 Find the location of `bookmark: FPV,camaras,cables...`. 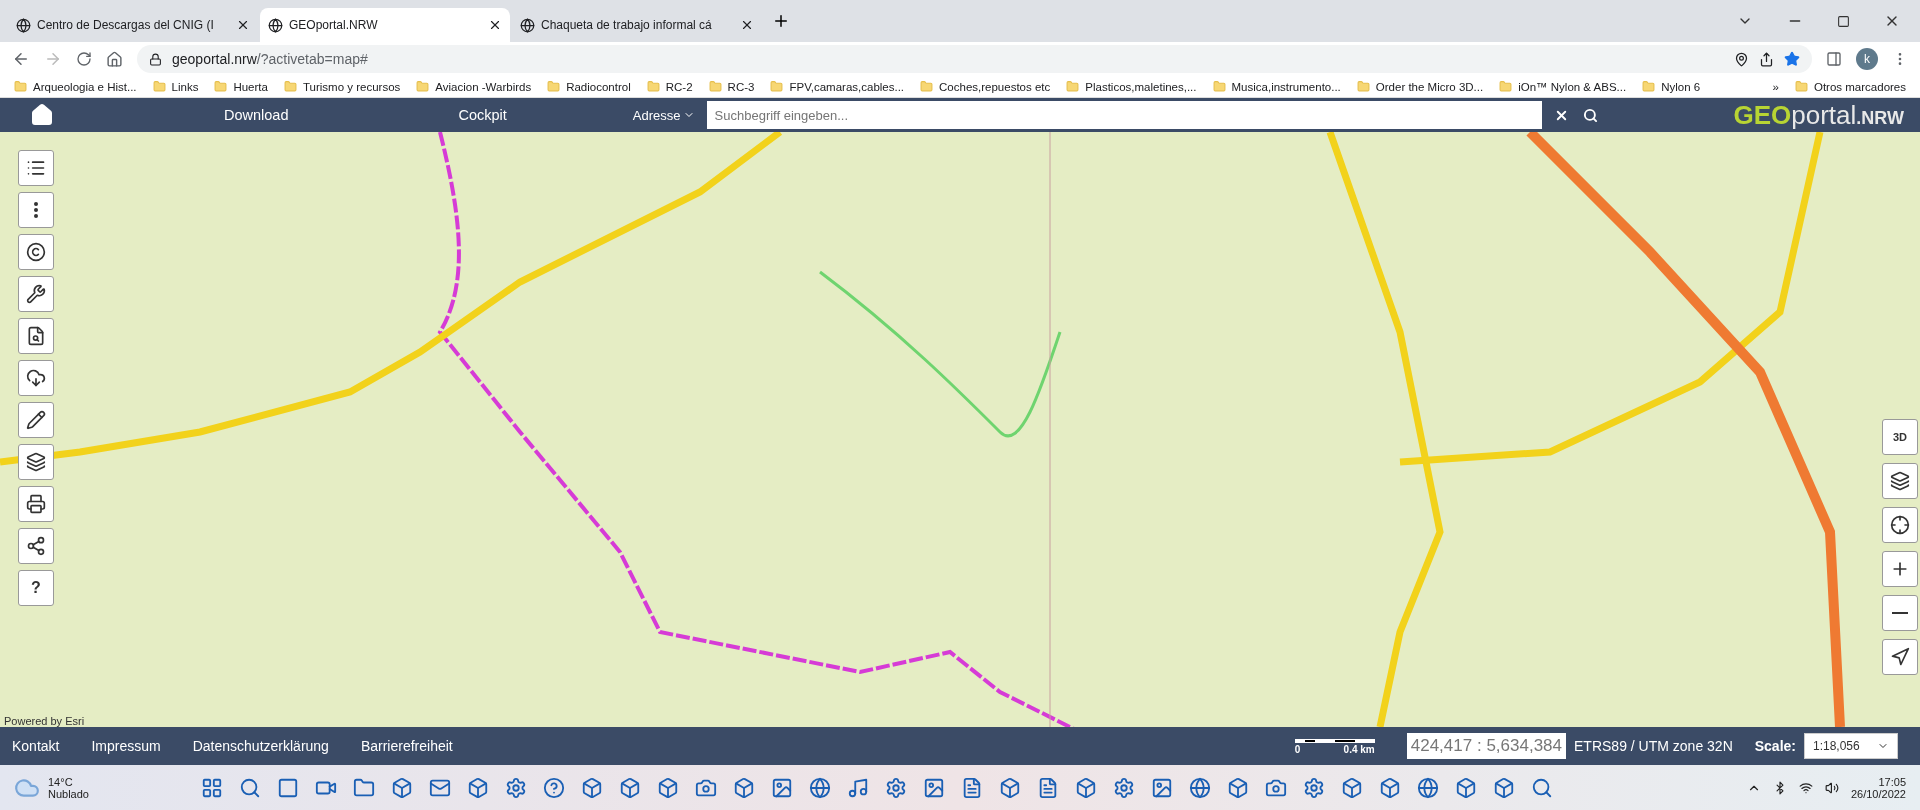

bookmark: FPV,camaras,cables... is located at coordinates (837, 86).